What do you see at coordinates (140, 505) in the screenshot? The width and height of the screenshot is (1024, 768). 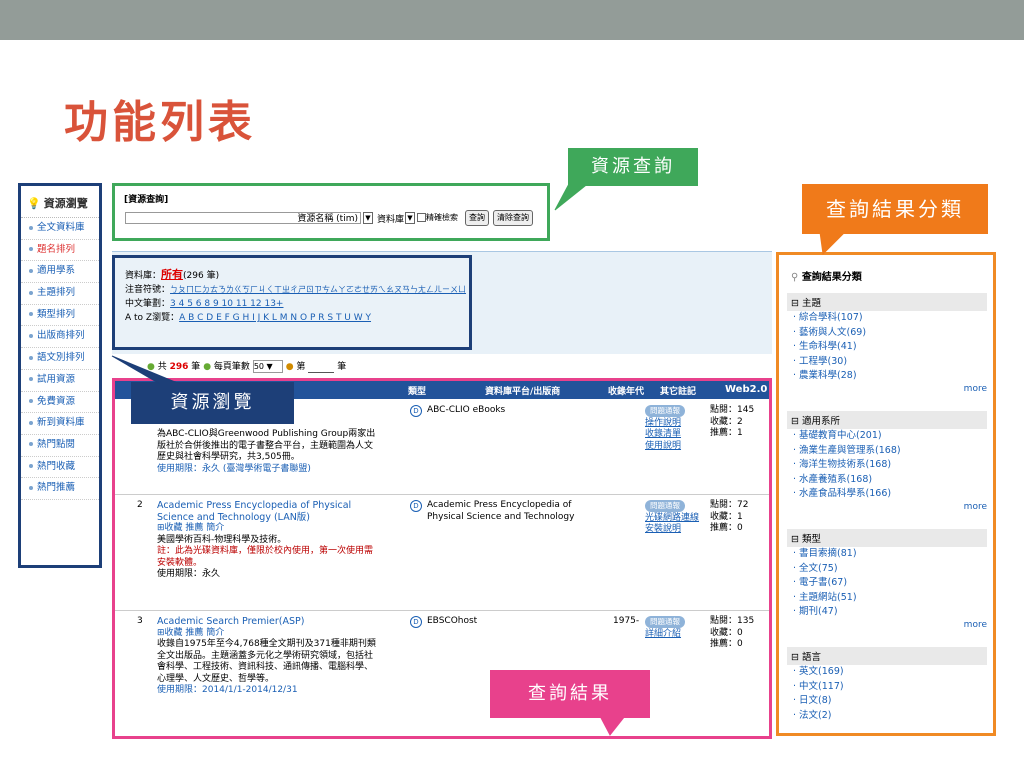 I see `row-number: 2` at bounding box center [140, 505].